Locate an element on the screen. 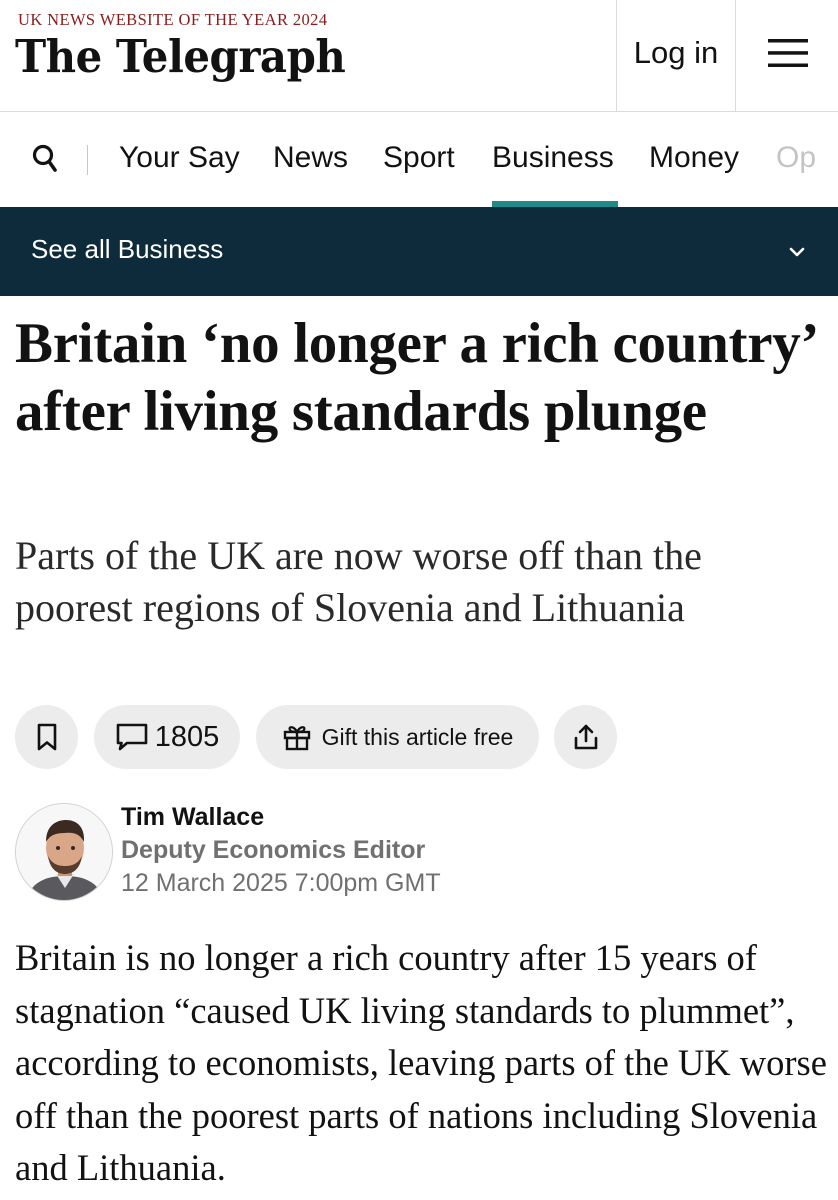 This screenshot has width=838, height=1200. nav-item-business: Business is located at coordinates (553, 159).